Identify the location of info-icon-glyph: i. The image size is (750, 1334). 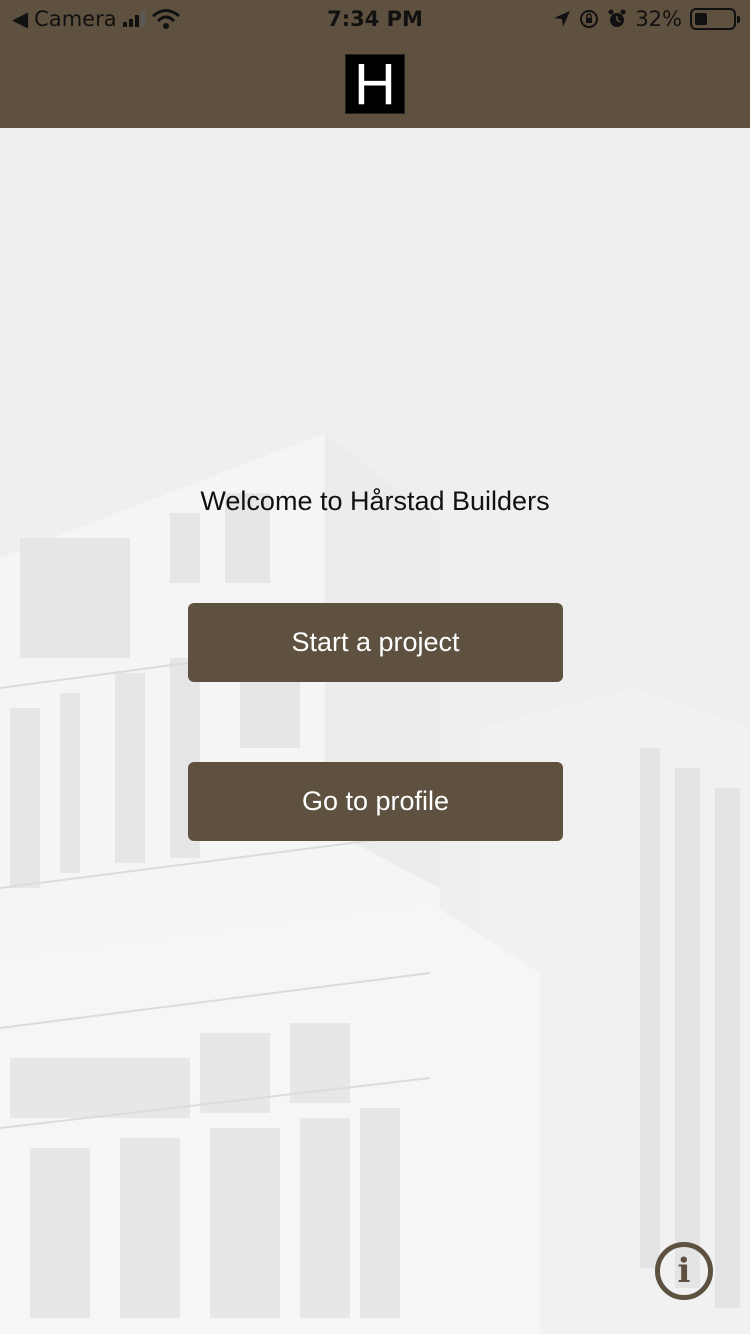
(684, 1271).